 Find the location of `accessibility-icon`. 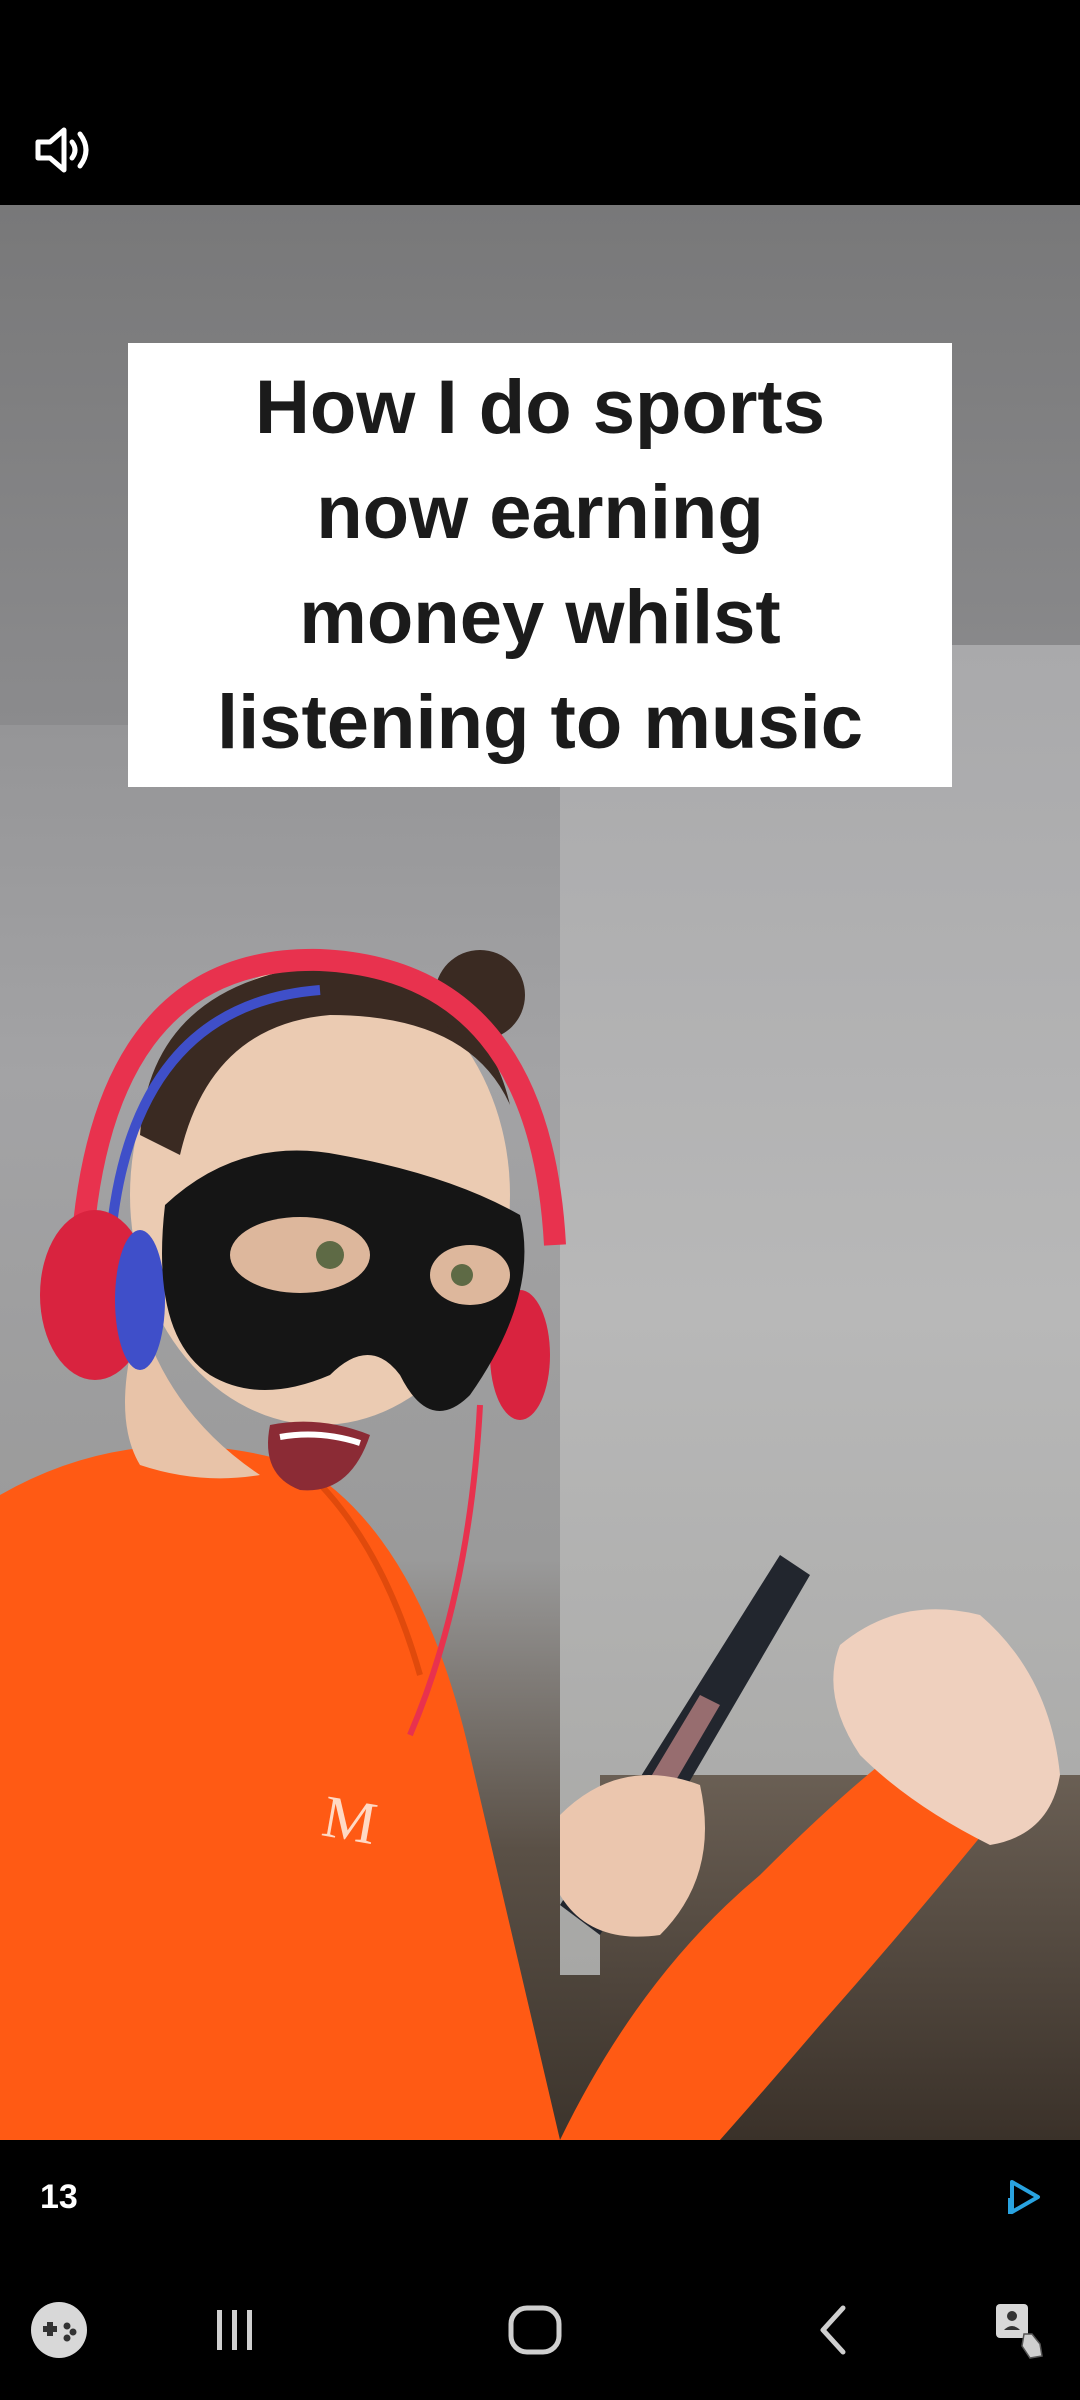

accessibility-icon is located at coordinates (1019, 2331).